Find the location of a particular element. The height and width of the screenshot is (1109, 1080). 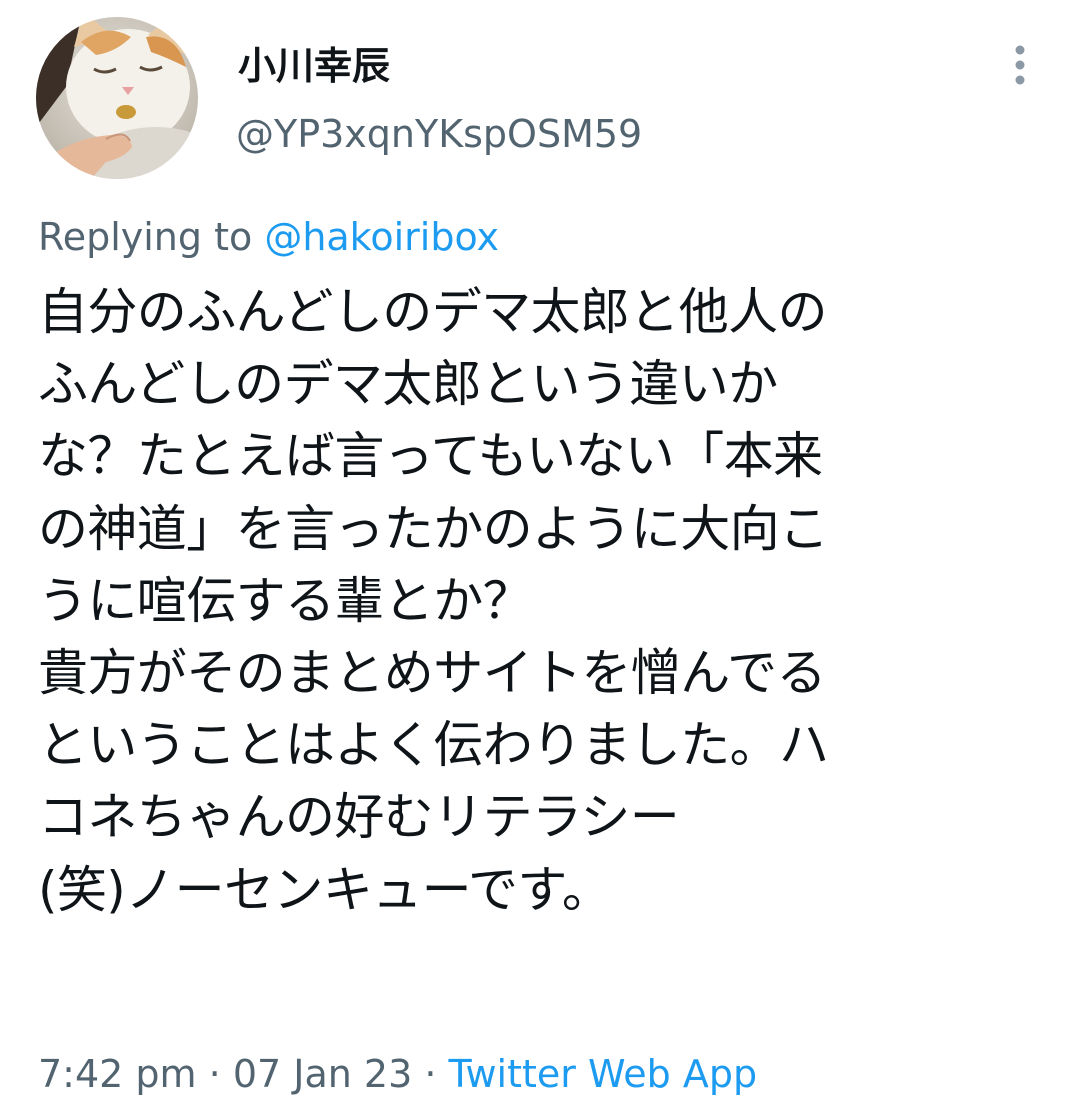

tweet-line: うに喧伝する輩とか？ is located at coordinates (285, 600).